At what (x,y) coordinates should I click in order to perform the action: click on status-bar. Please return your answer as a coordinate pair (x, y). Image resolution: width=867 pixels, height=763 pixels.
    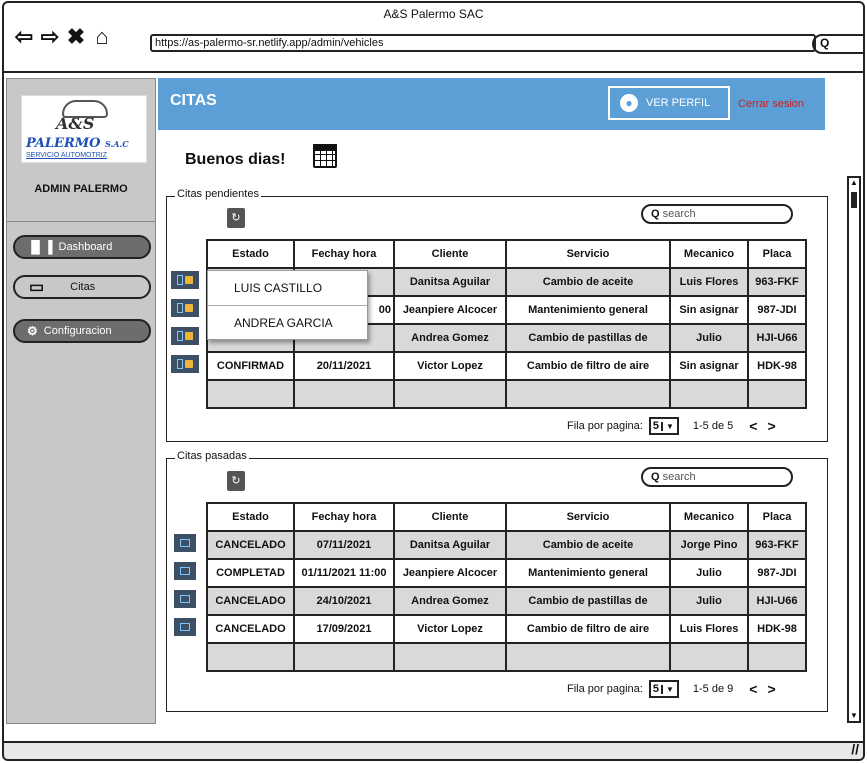
    Looking at the image, I should click on (433, 751).